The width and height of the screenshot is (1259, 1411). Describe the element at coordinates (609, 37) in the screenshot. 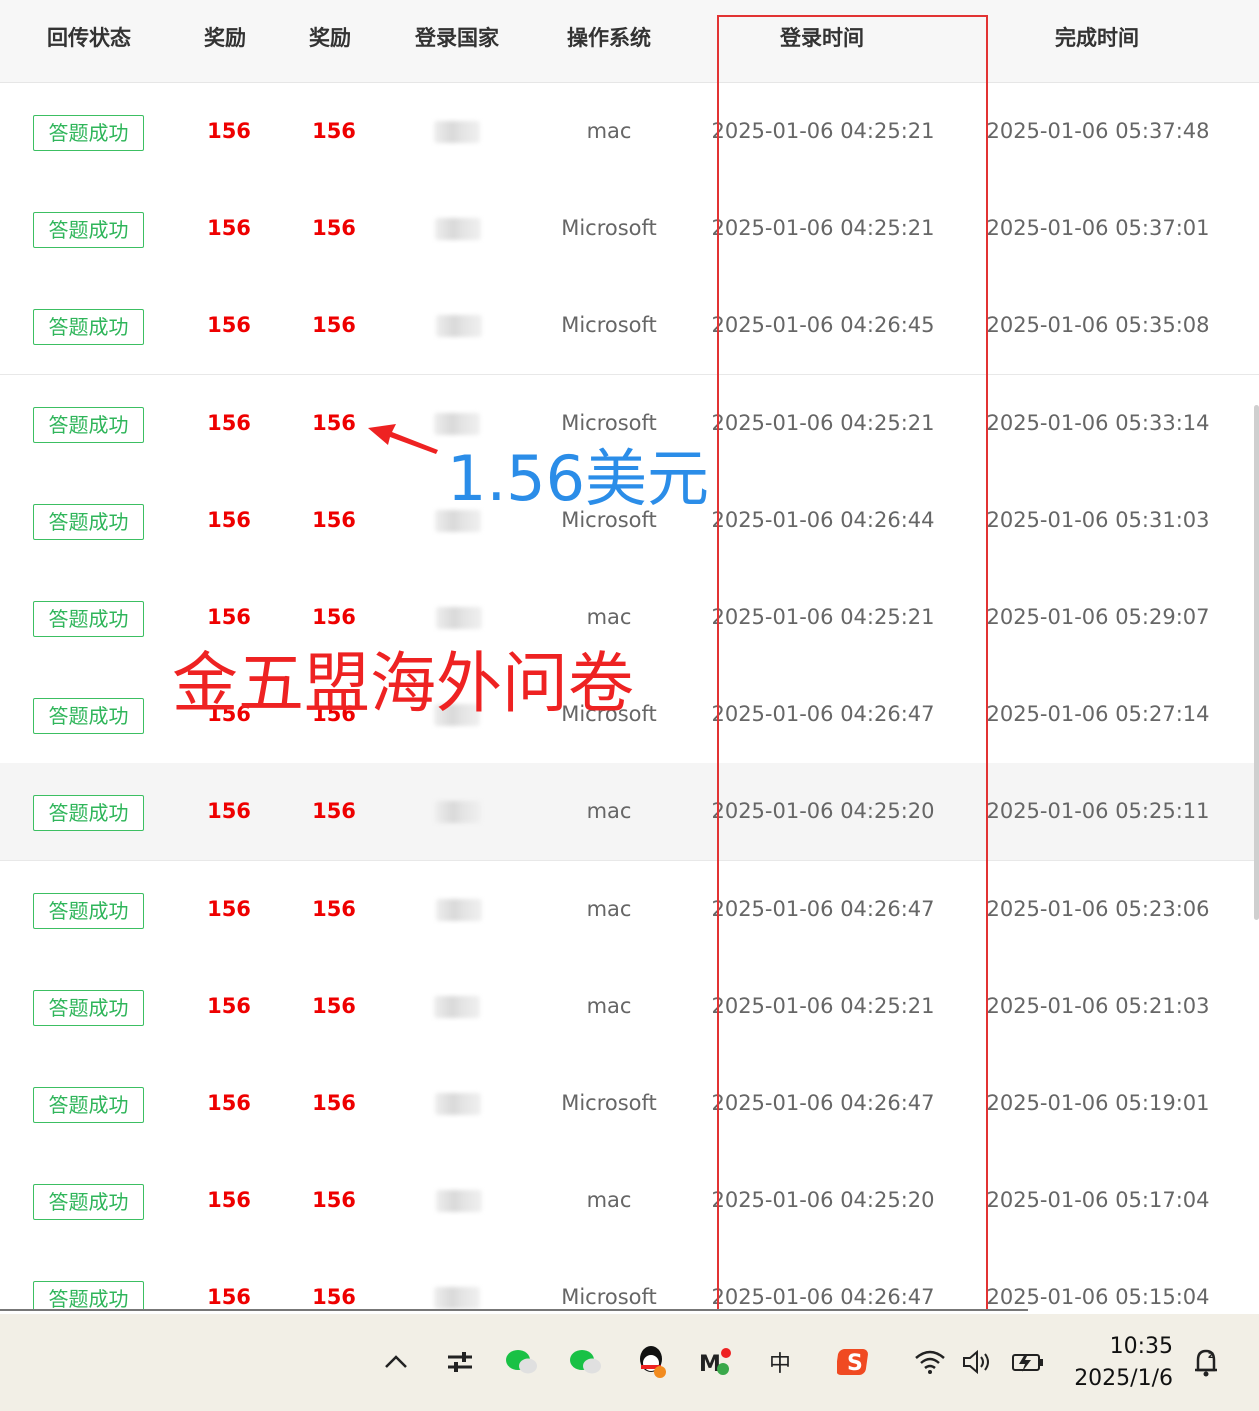

I see `column-header: 操作系统` at that location.